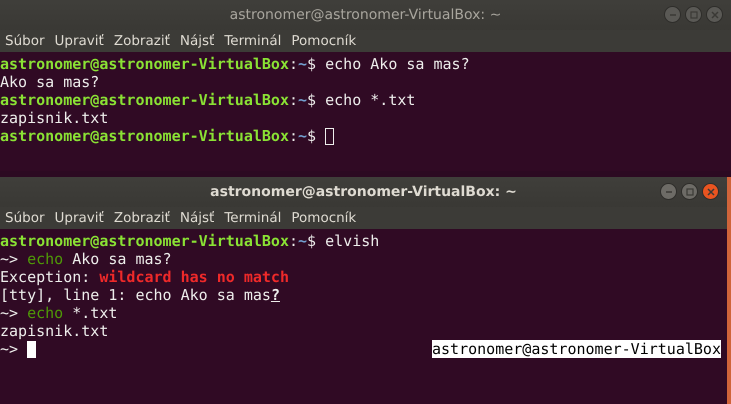 The height and width of the screenshot is (404, 731). Describe the element at coordinates (135, 295) in the screenshot. I see `terminal-text: [tty], line 1: echo Ako sa mas` at that location.